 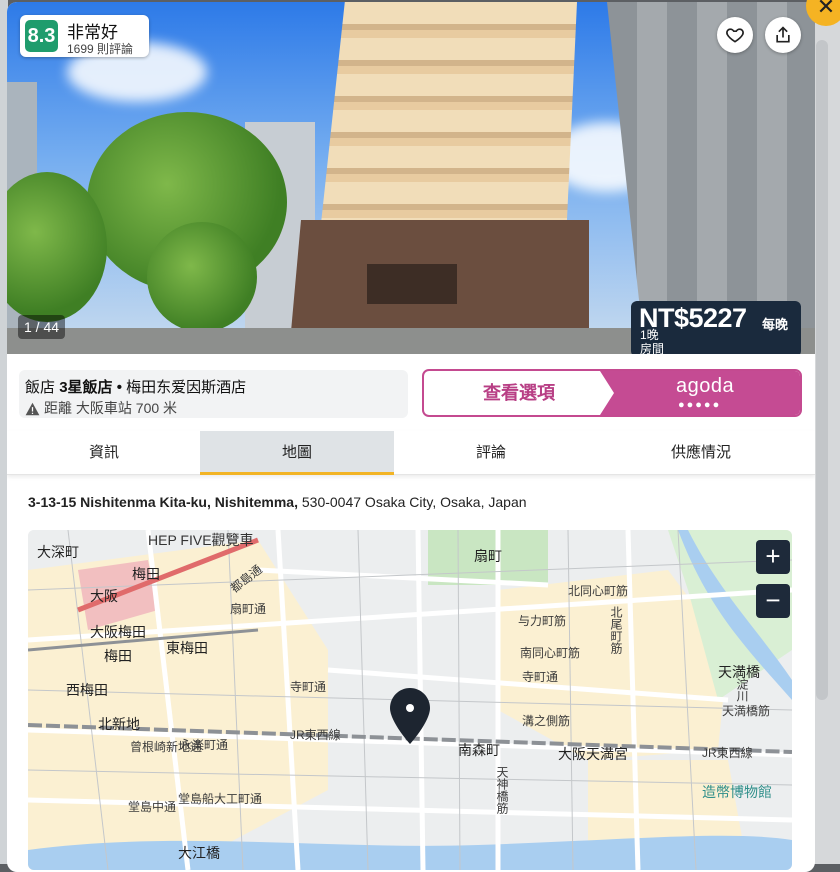 I want to click on tab-map: 地圖, so click(x=297, y=453).